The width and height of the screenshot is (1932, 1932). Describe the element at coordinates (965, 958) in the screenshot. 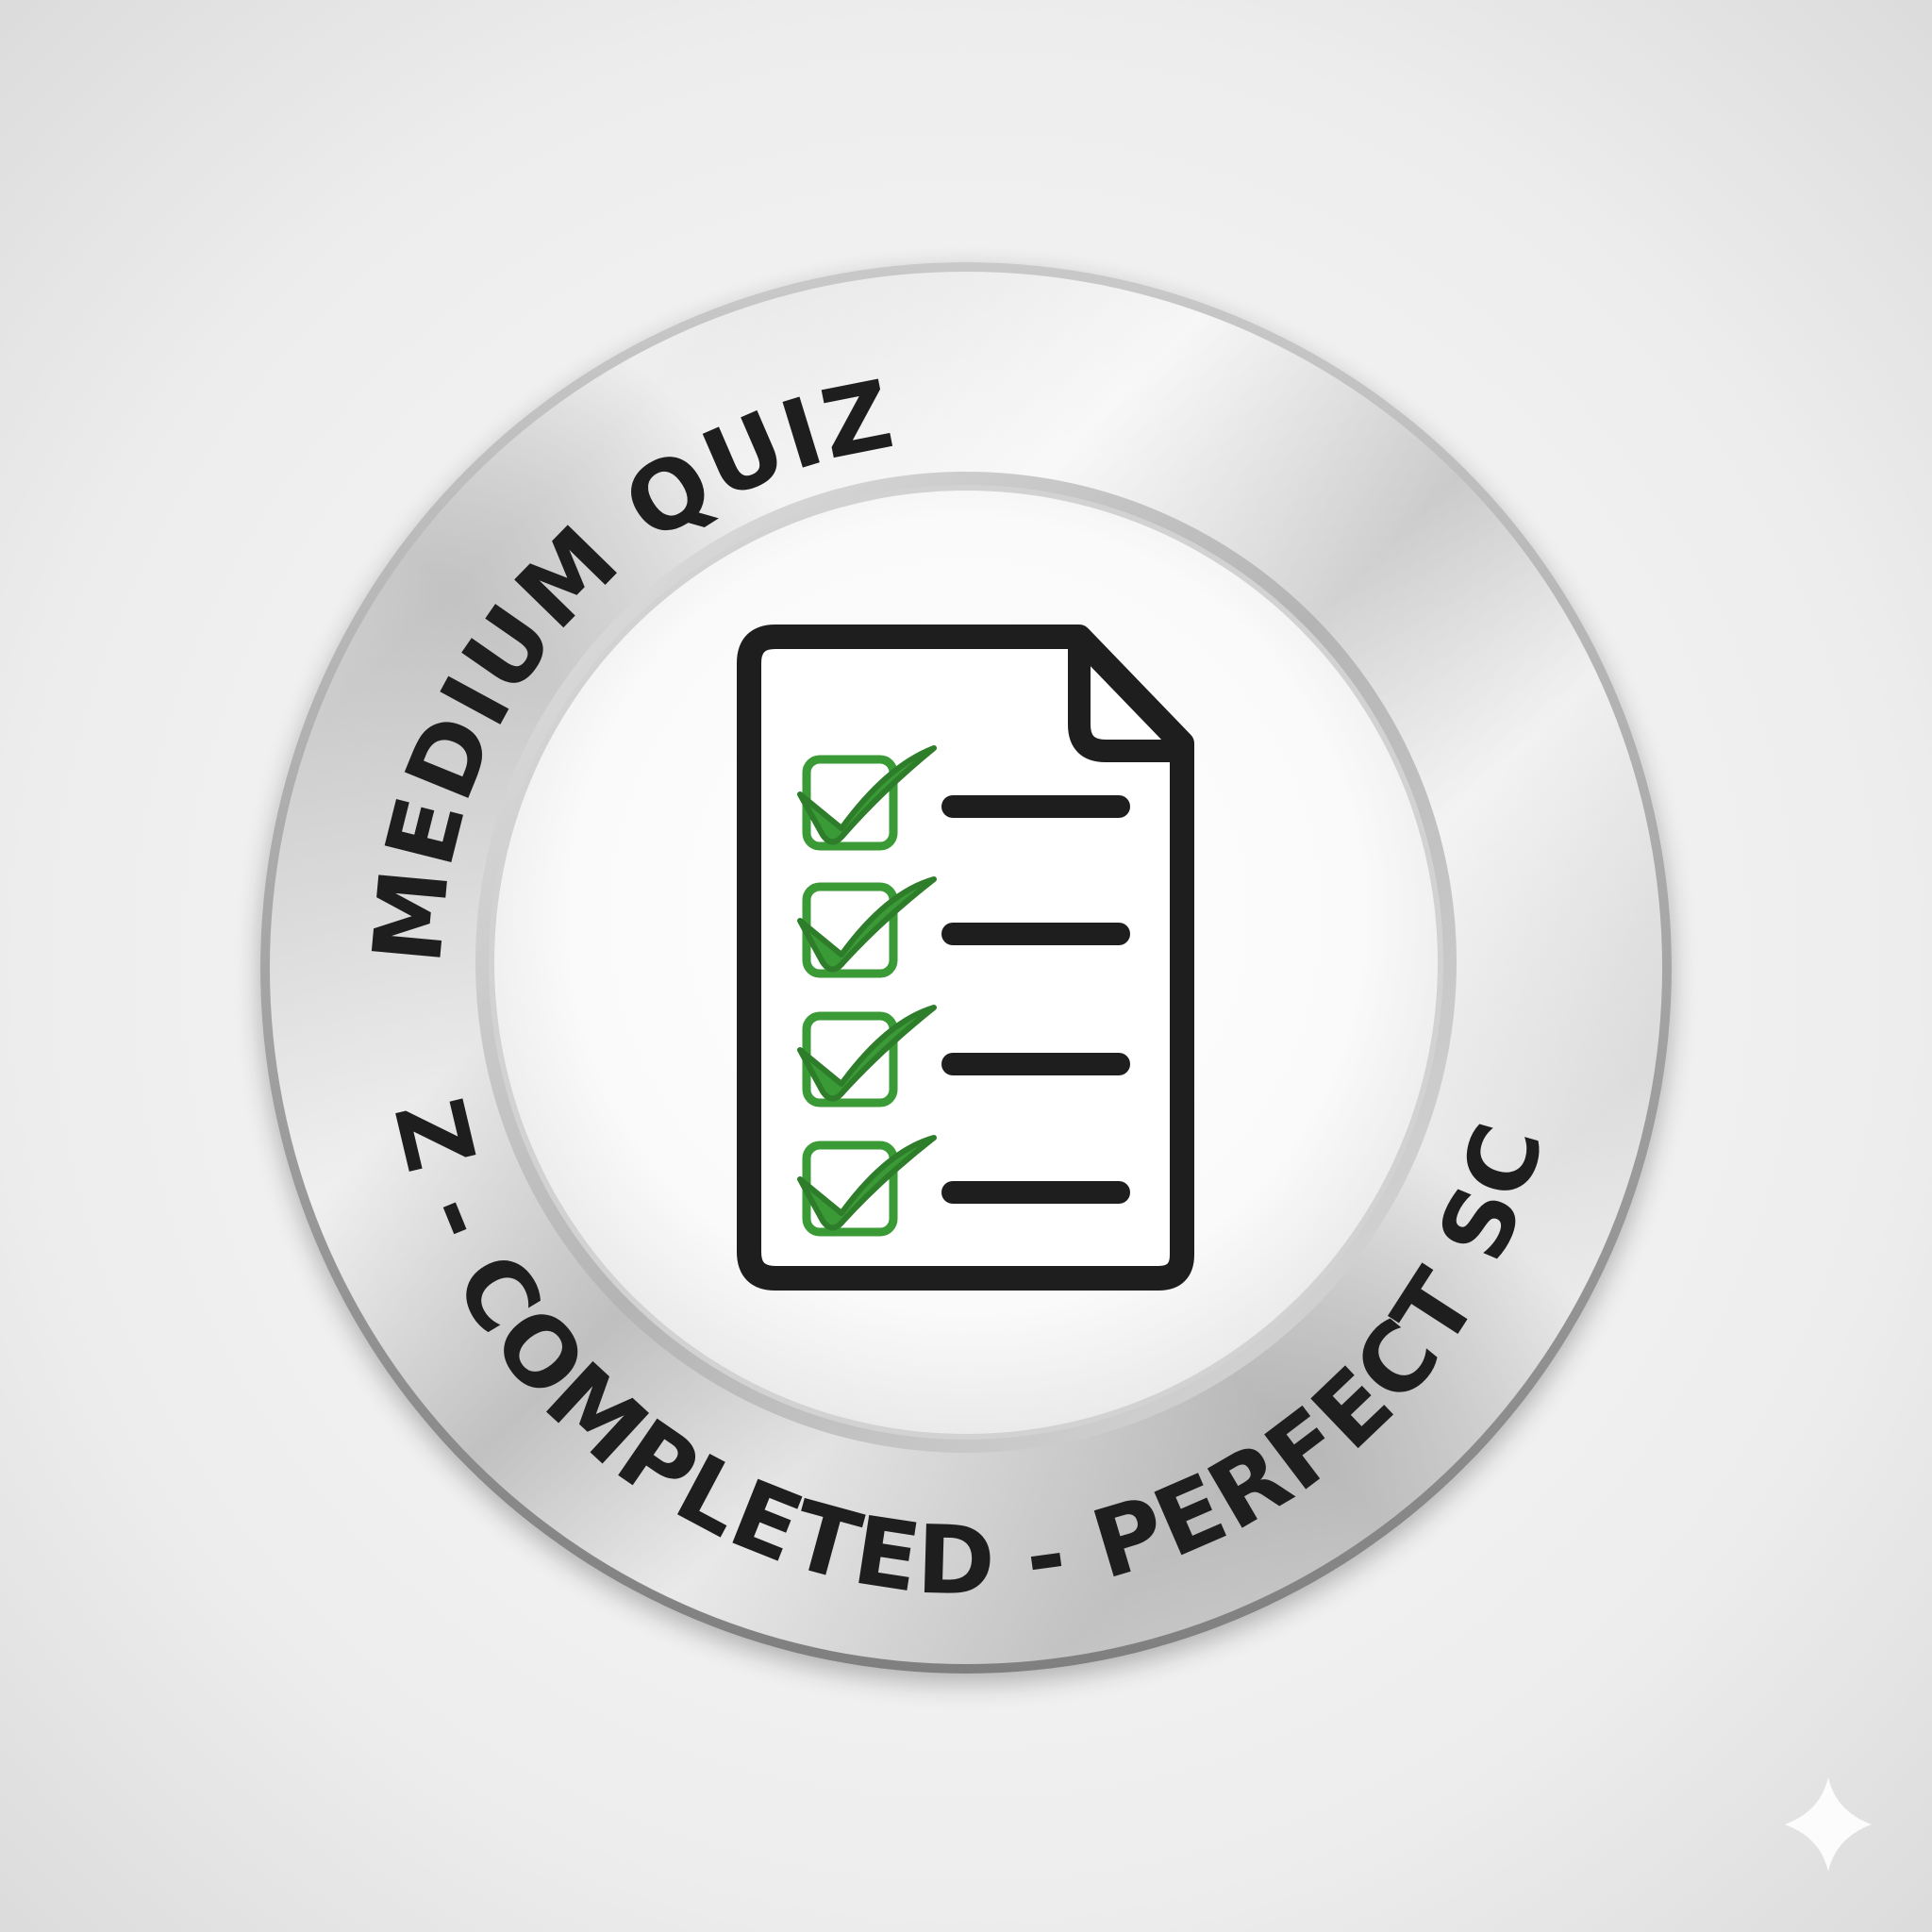

I see `checklist-document-icon` at that location.